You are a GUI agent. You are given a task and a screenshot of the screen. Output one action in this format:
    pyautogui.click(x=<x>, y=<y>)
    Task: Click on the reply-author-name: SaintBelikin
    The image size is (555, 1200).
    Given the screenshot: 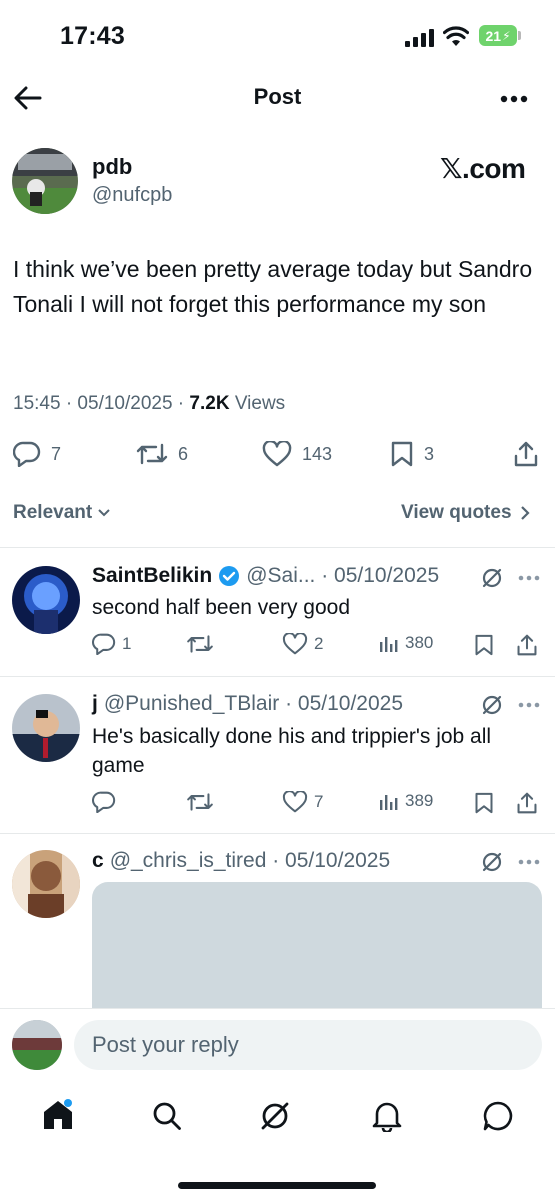 What is the action you would take?
    pyautogui.click(x=152, y=576)
    